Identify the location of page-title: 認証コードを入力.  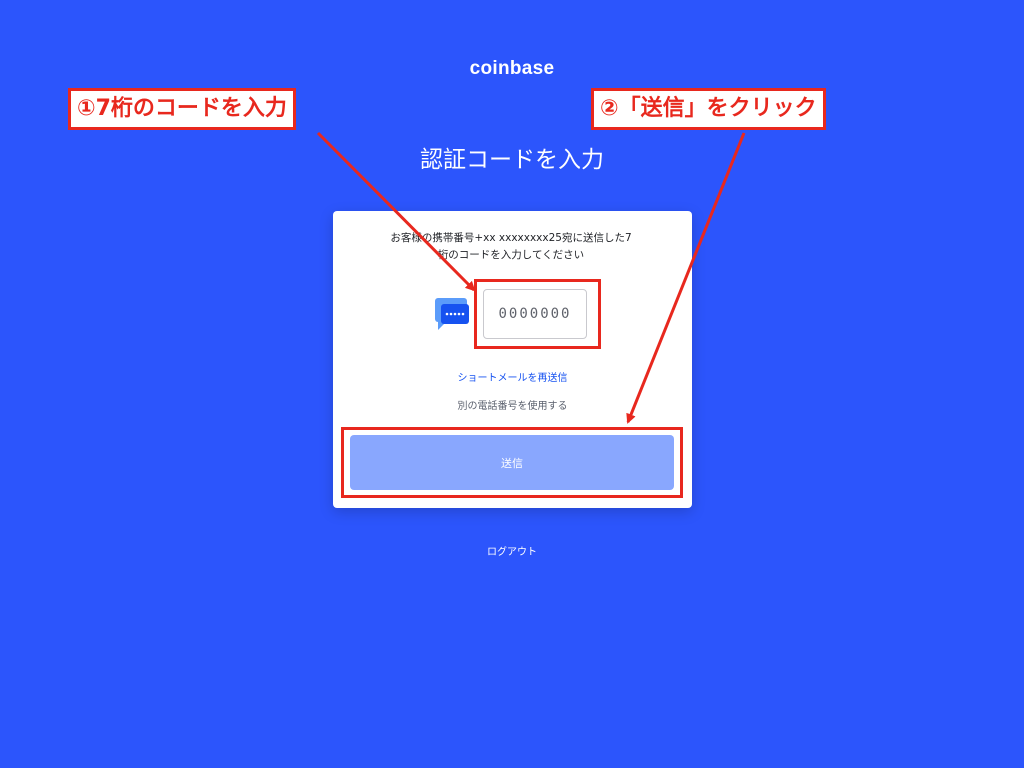
(512, 160).